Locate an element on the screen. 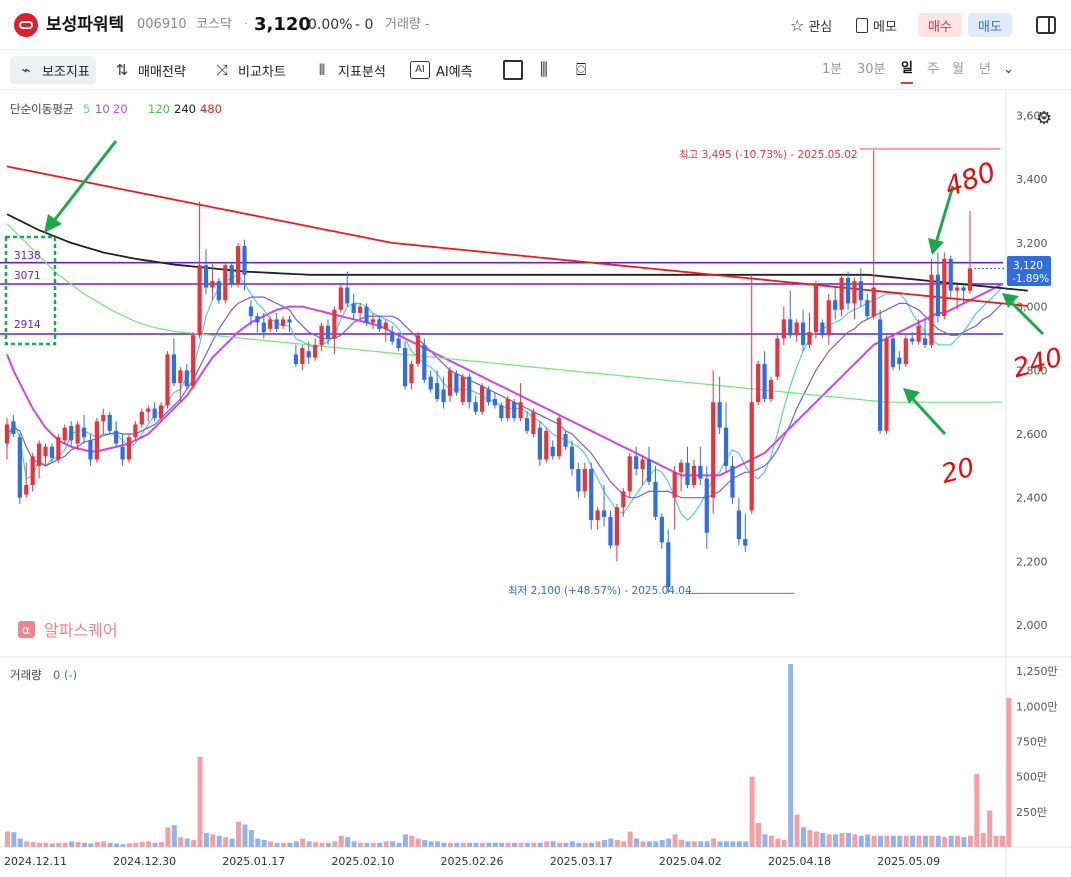 The height and width of the screenshot is (877, 1071). x-tick-label: 2025.04.18 is located at coordinates (799, 861).